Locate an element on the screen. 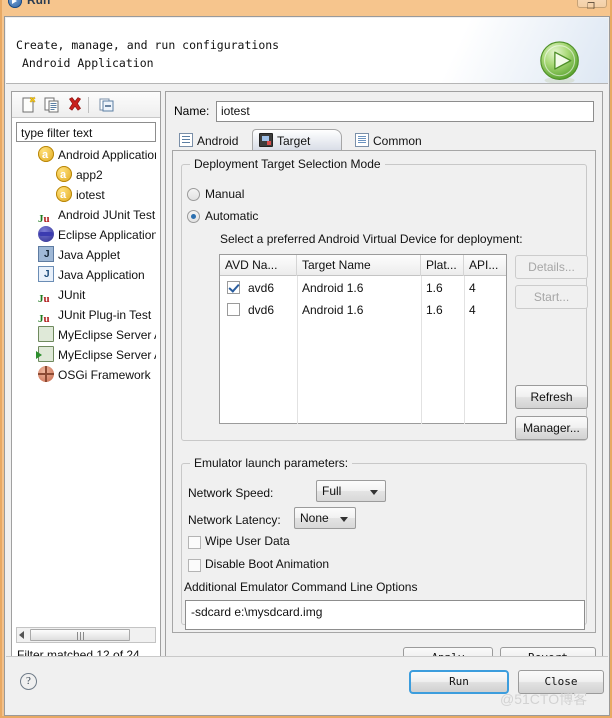  disable-boot-animation-label: Disable Boot Animation is located at coordinates (267, 564).